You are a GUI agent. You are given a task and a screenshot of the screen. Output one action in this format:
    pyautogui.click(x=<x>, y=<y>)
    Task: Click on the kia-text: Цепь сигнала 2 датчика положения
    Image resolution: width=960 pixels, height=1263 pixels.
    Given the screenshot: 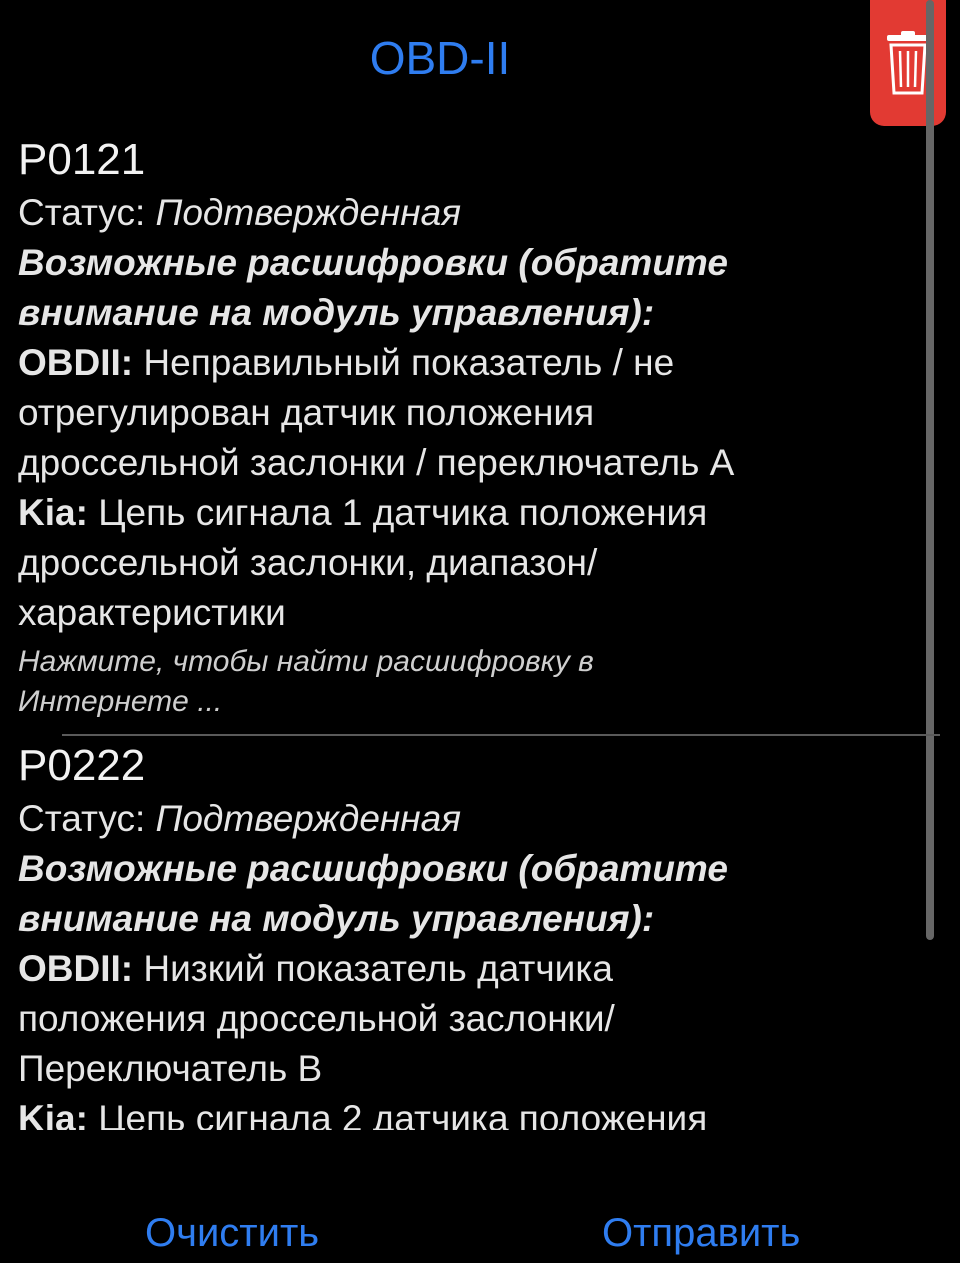 What is the action you would take?
    pyautogui.click(x=403, y=1114)
    